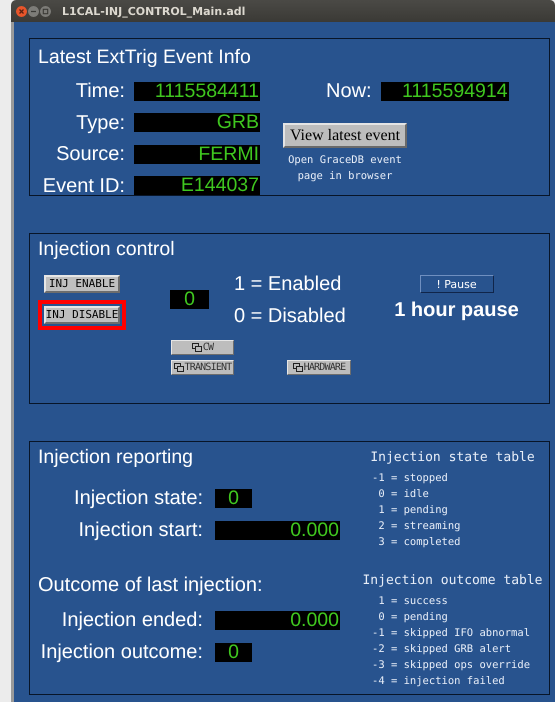 The height and width of the screenshot is (702, 555). What do you see at coordinates (381, 542) in the screenshot?
I see `code-value: 3` at bounding box center [381, 542].